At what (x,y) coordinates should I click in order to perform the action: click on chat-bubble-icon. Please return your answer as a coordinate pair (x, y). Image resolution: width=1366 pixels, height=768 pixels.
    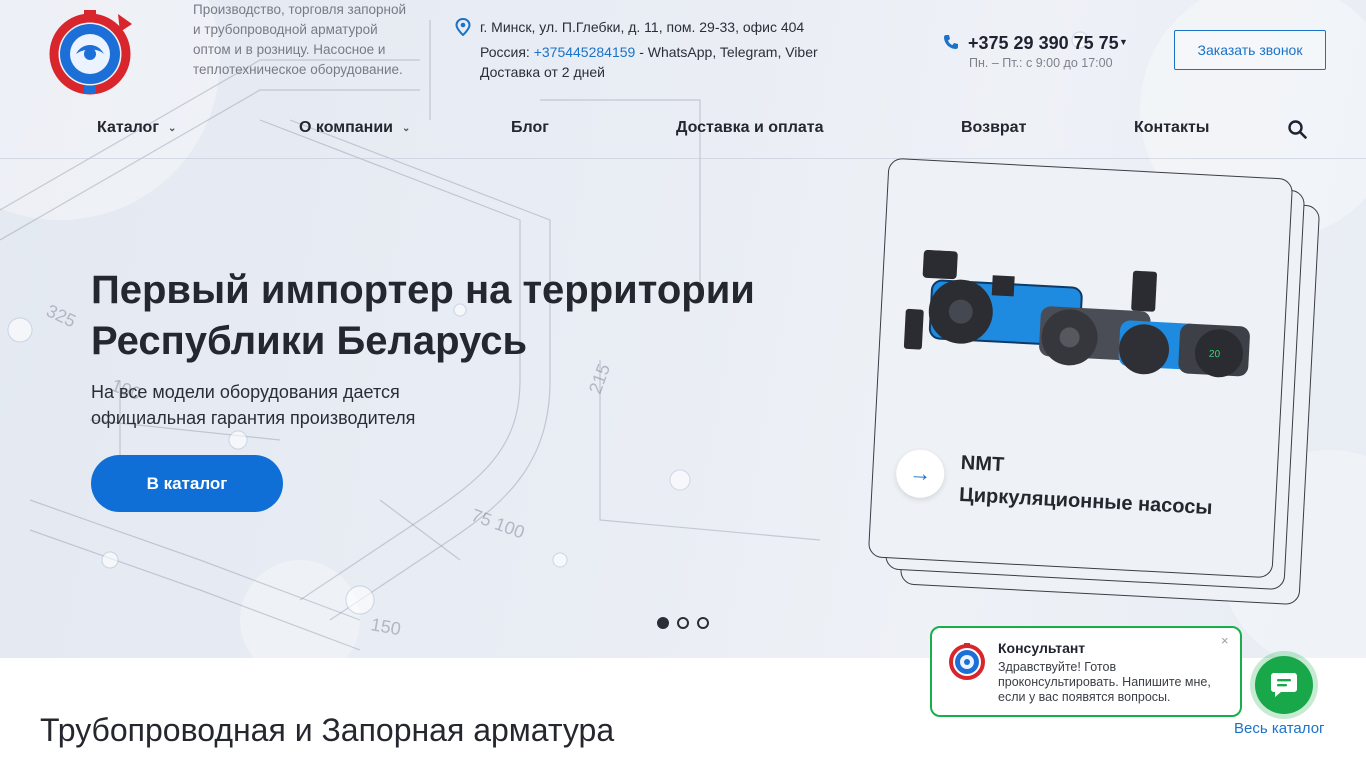
    Looking at the image, I should click on (1284, 685).